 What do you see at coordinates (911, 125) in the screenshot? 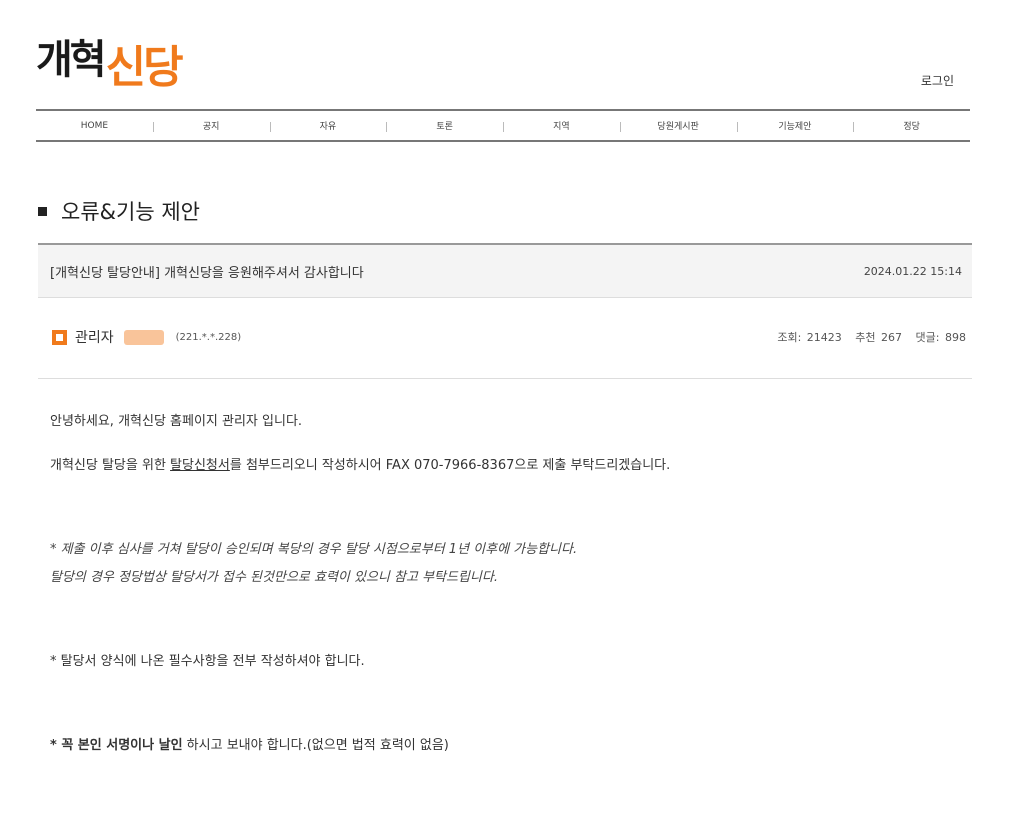
I see `nav-item-party: 정당` at bounding box center [911, 125].